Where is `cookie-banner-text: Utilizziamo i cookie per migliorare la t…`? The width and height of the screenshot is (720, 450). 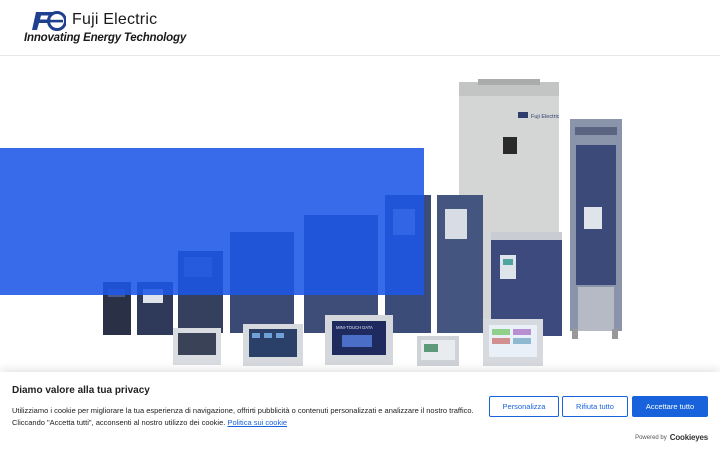 cookie-banner-text: Utilizziamo i cookie per migliorare la t… is located at coordinates (247, 417).